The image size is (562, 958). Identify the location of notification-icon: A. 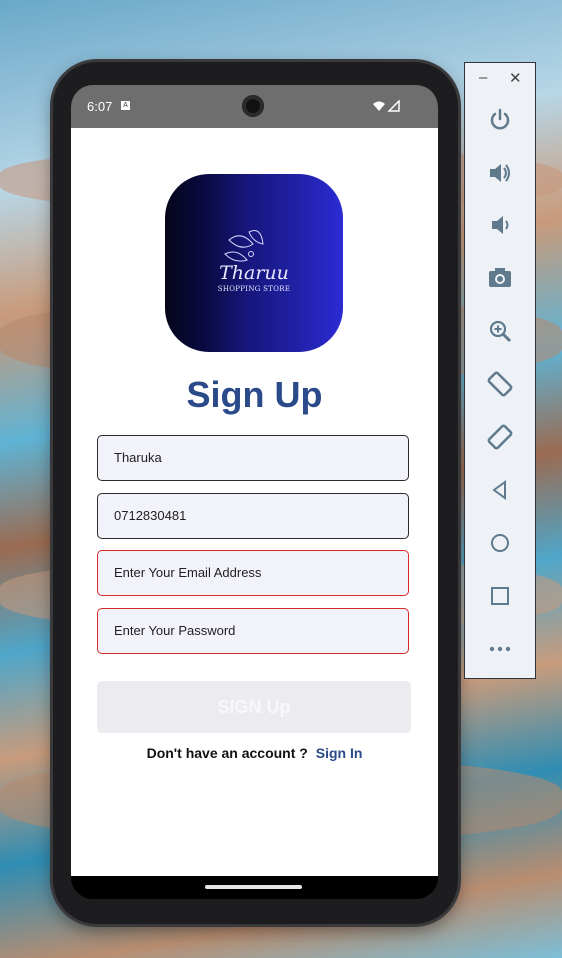
(125, 105).